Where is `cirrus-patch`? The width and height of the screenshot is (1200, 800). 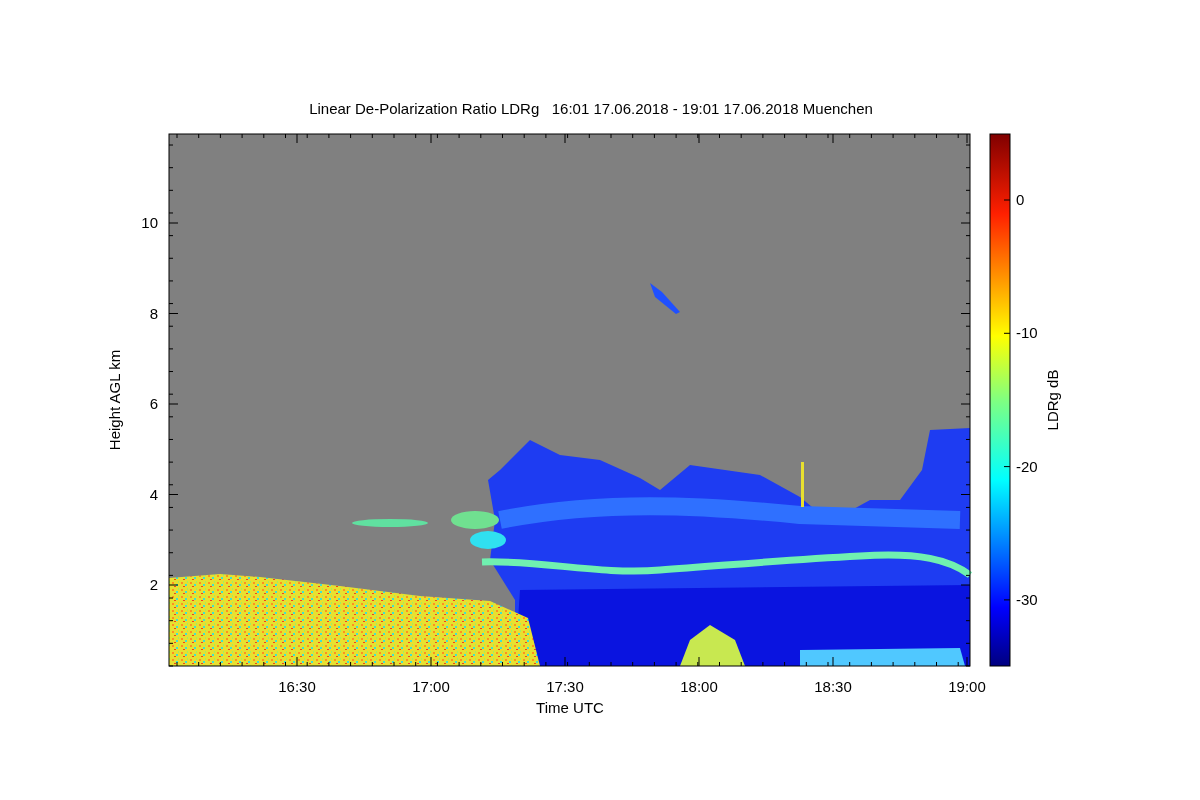 cirrus-patch is located at coordinates (665, 298).